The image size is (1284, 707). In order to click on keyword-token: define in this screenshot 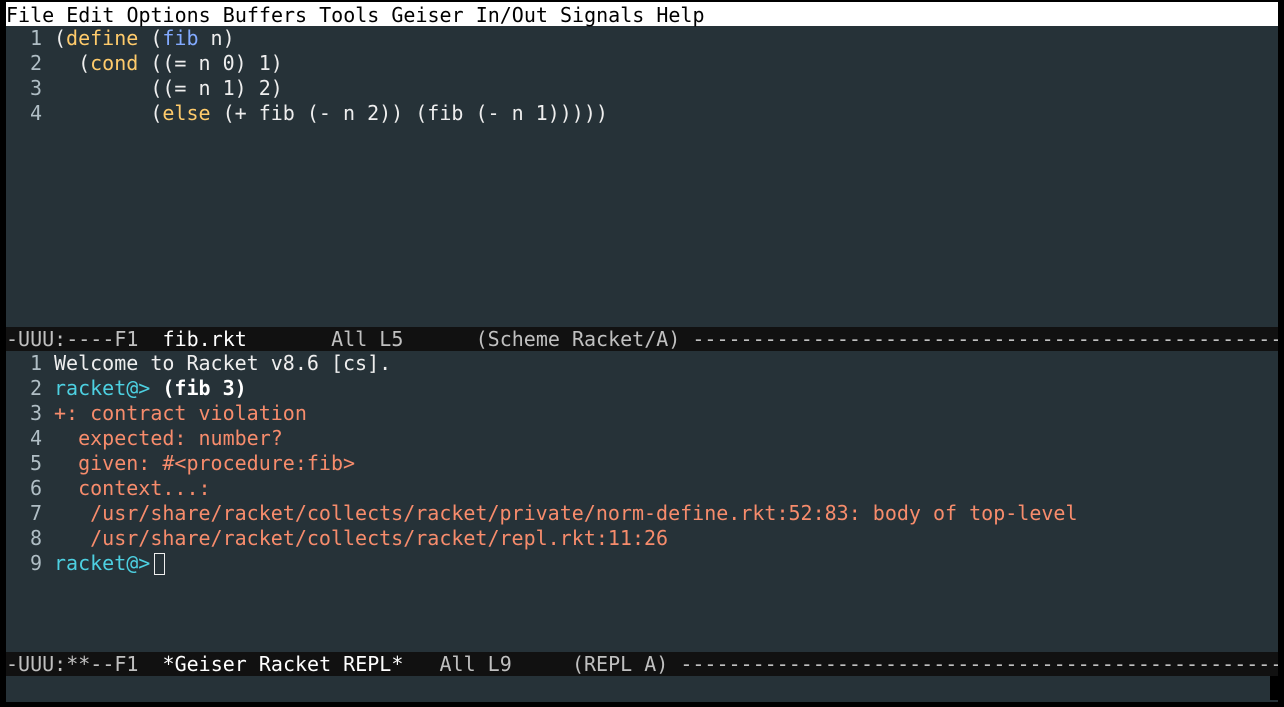, I will do `click(102, 38)`.